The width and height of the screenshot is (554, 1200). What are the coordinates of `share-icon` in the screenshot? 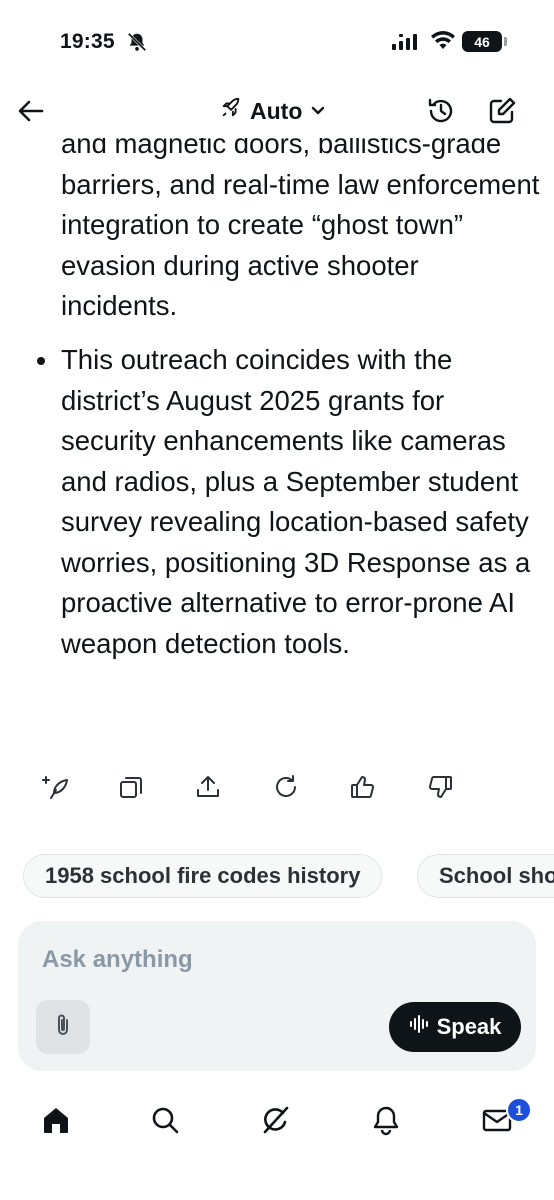 It's located at (208, 787).